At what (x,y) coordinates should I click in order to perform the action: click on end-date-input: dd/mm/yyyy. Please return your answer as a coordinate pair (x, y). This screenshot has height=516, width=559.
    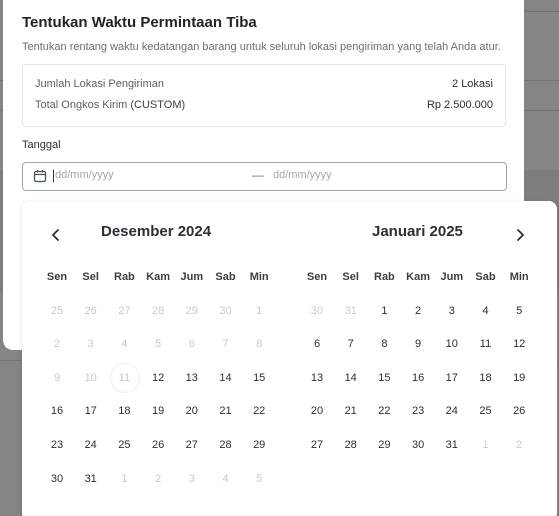
    Looking at the image, I should click on (302, 175).